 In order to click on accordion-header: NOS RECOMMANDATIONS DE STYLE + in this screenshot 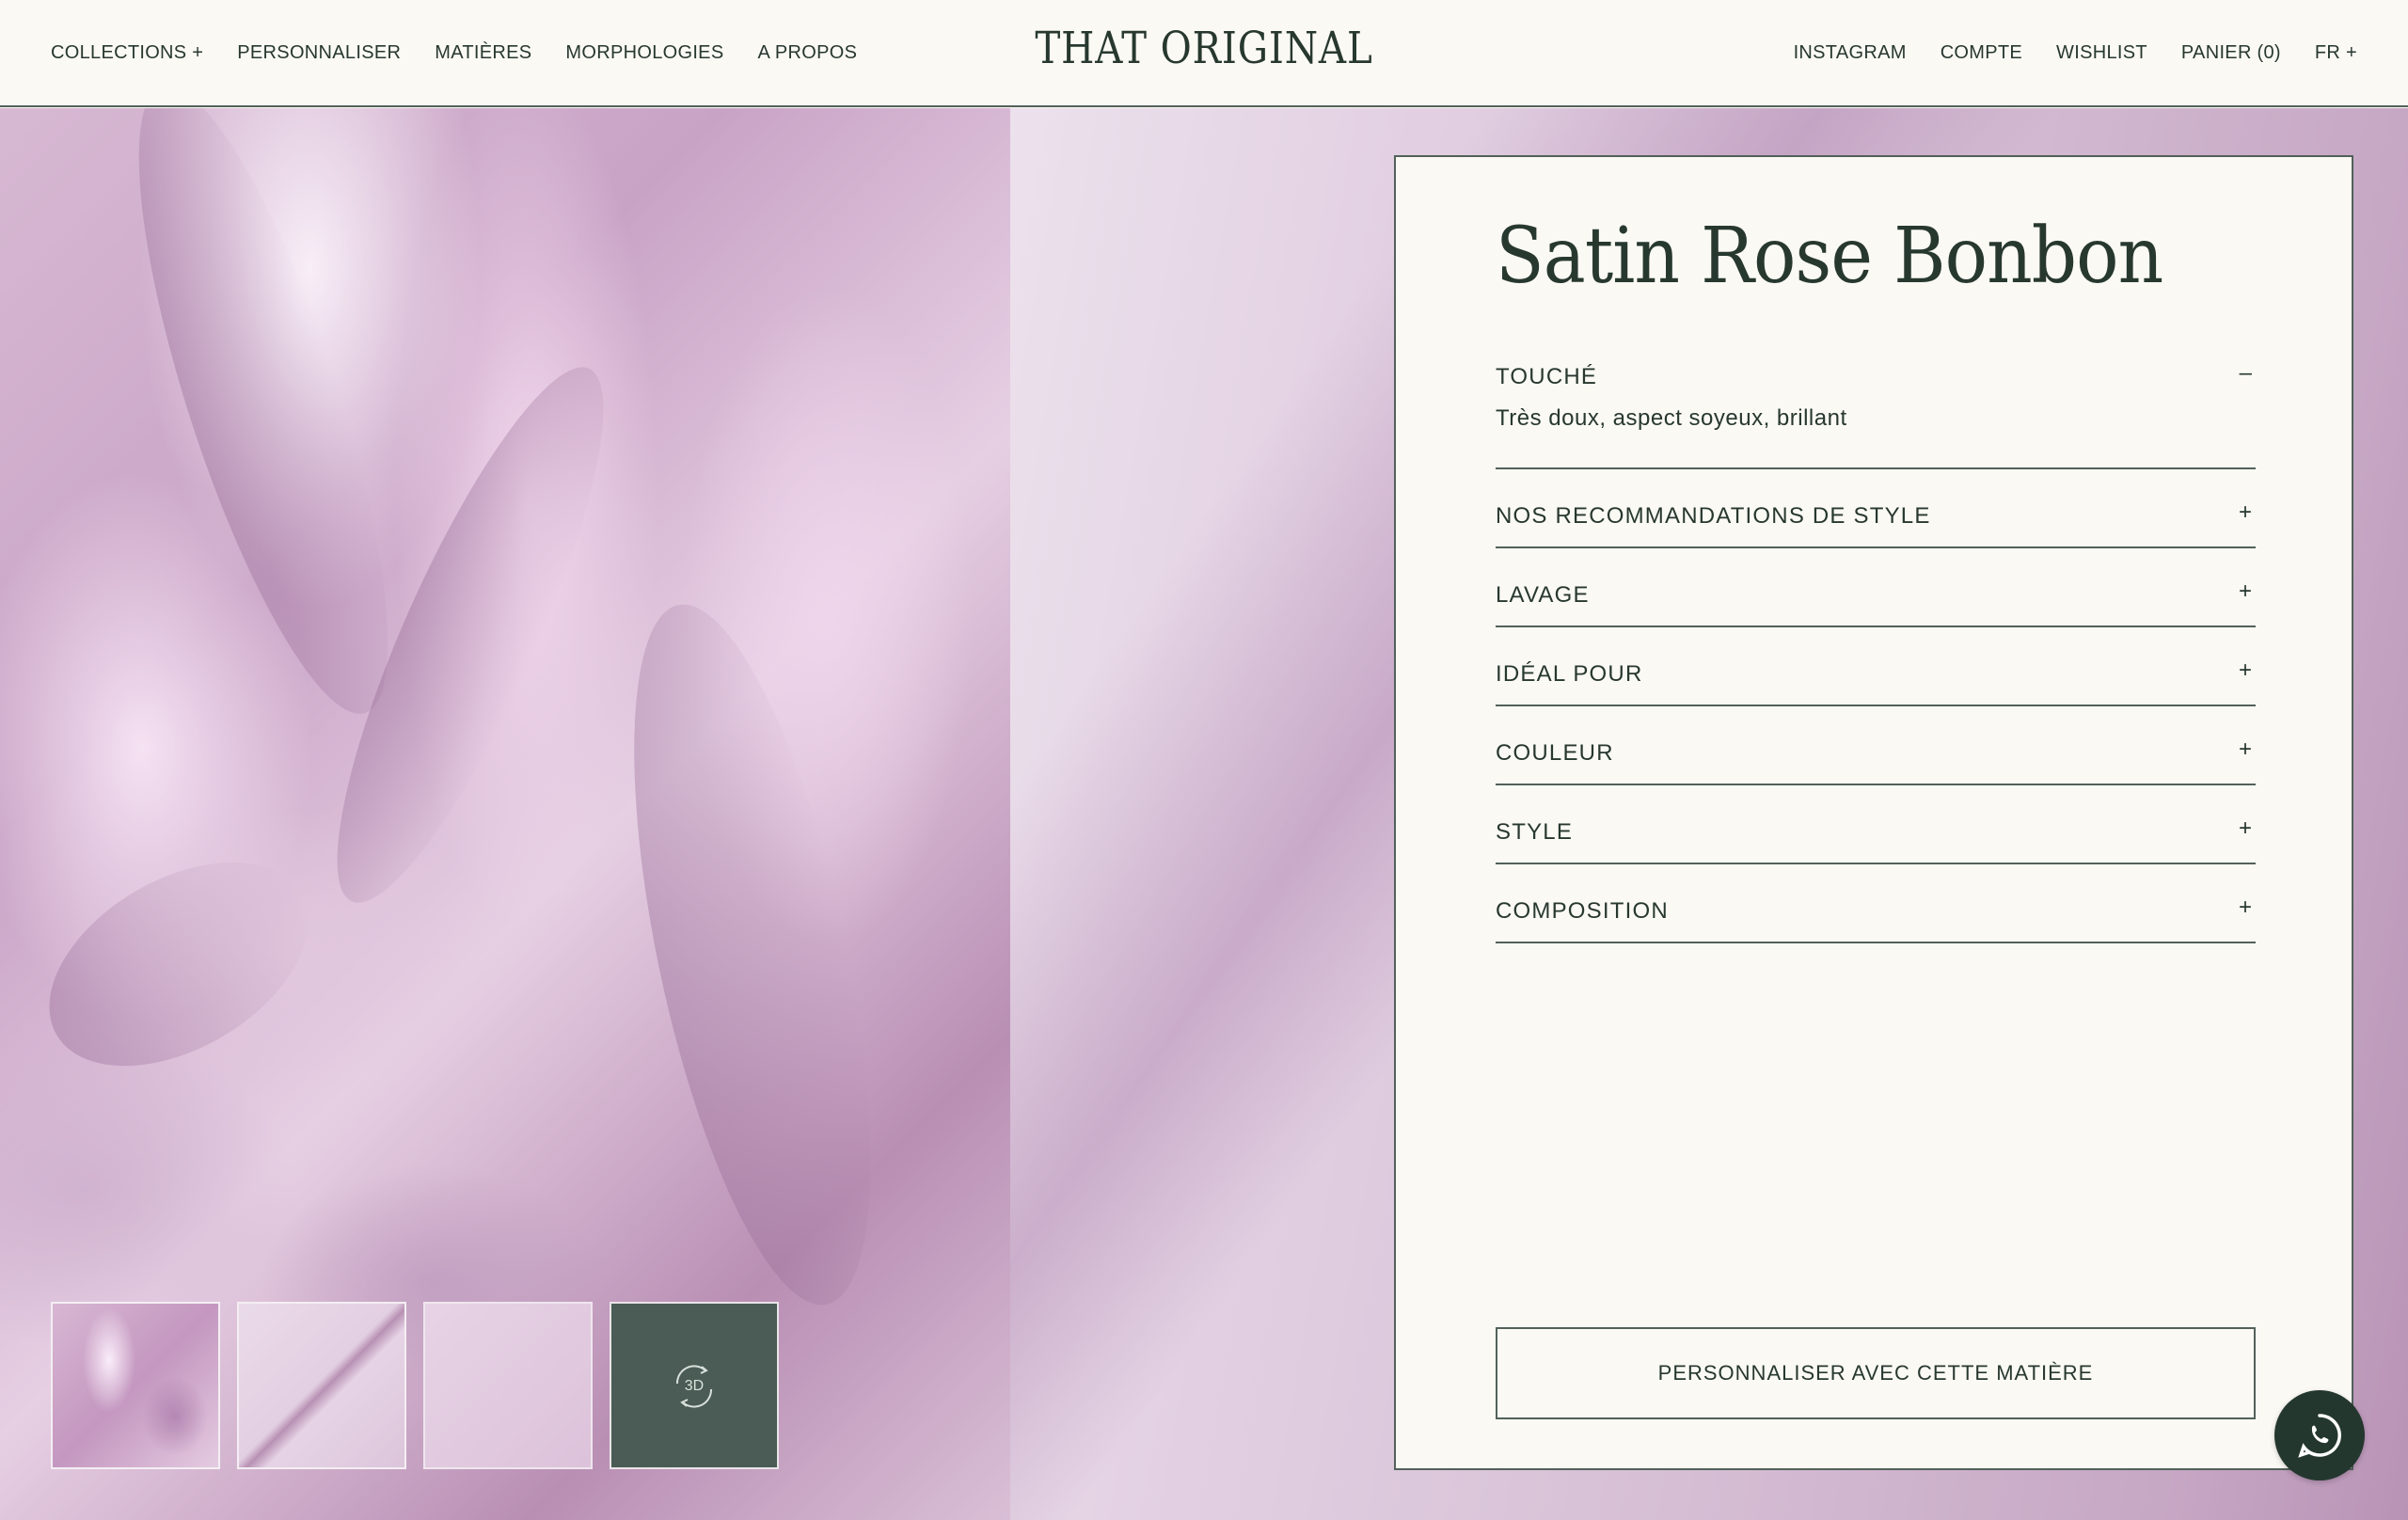, I will do `click(1876, 507)`.